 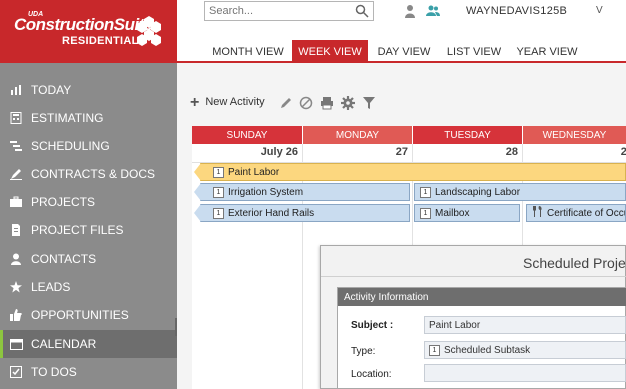 What do you see at coordinates (51, 287) in the screenshot?
I see `sidebar-item-label: LEADS` at bounding box center [51, 287].